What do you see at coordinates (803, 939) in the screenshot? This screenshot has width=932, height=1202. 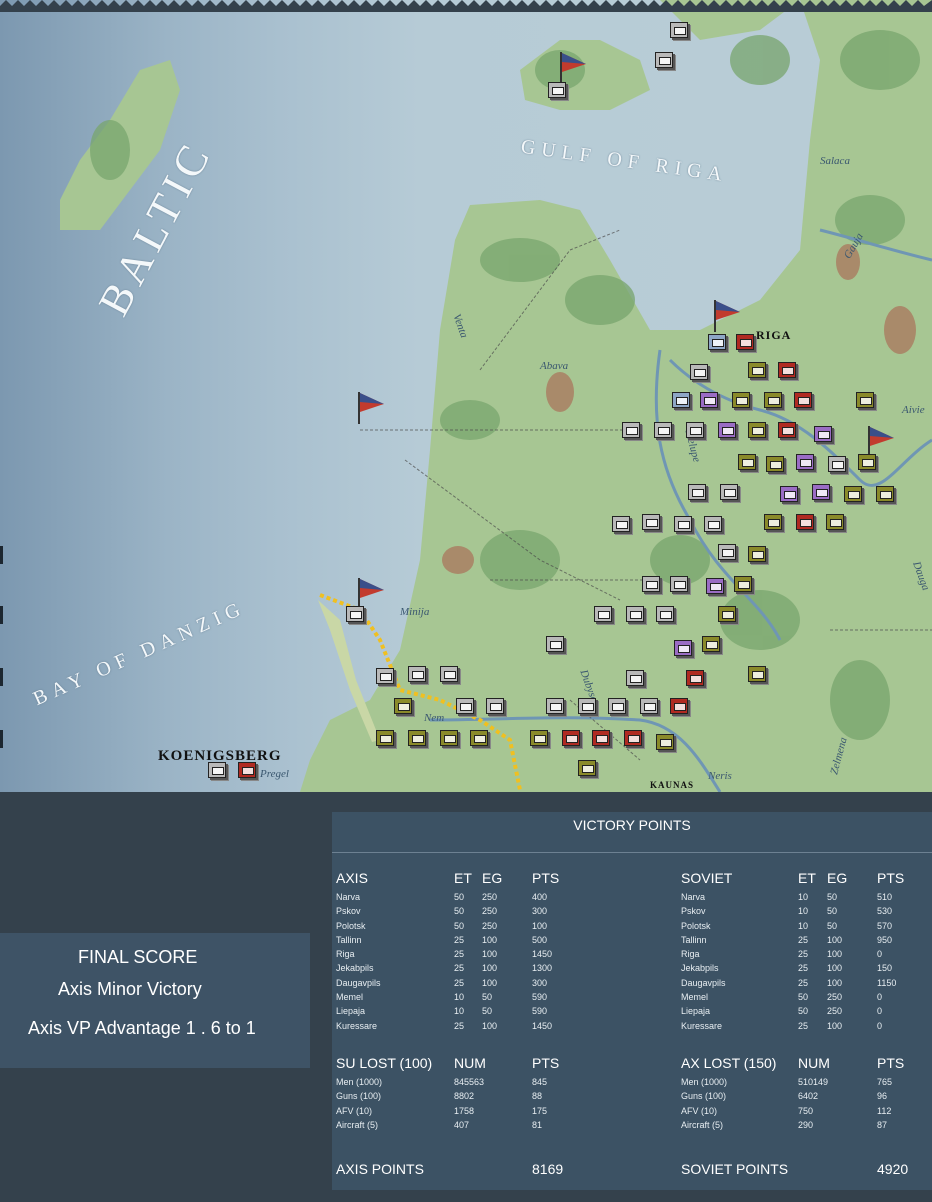 I see `soviet-row-et: 25` at bounding box center [803, 939].